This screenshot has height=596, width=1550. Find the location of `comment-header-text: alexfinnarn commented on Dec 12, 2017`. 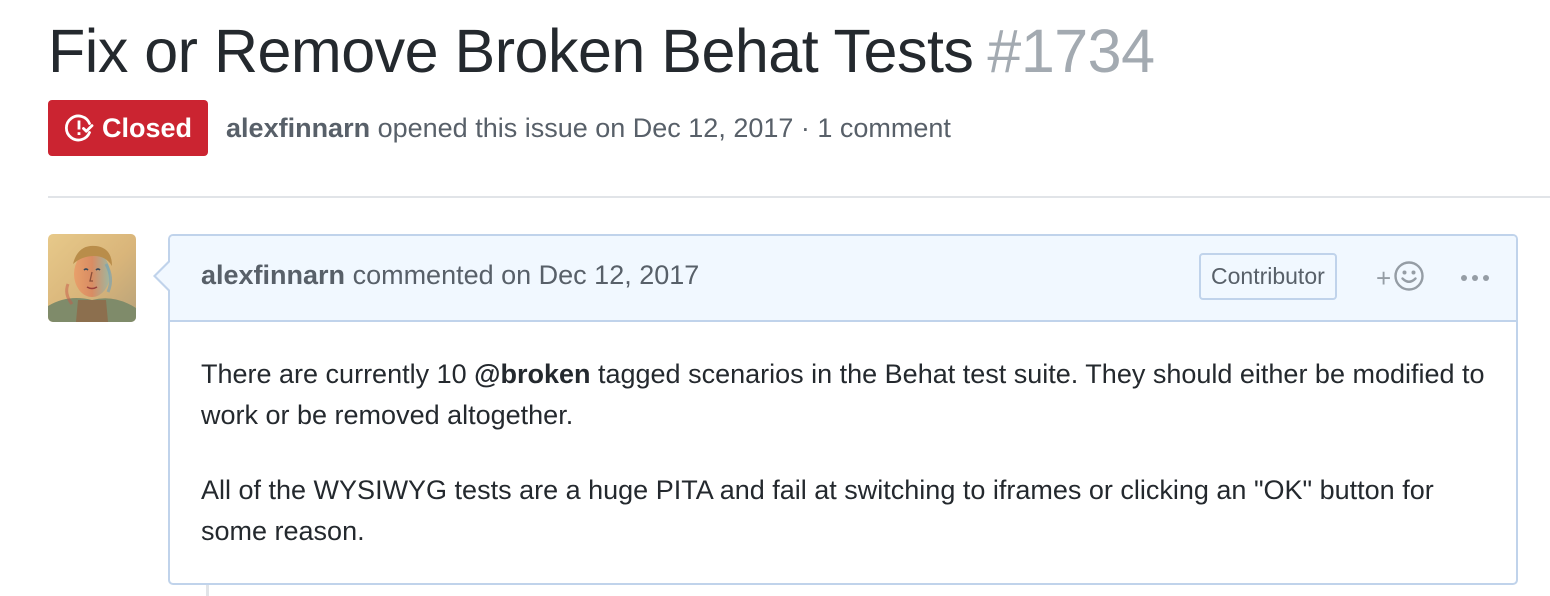

comment-header-text: alexfinnarn commented on Dec 12, 2017 is located at coordinates (450, 275).